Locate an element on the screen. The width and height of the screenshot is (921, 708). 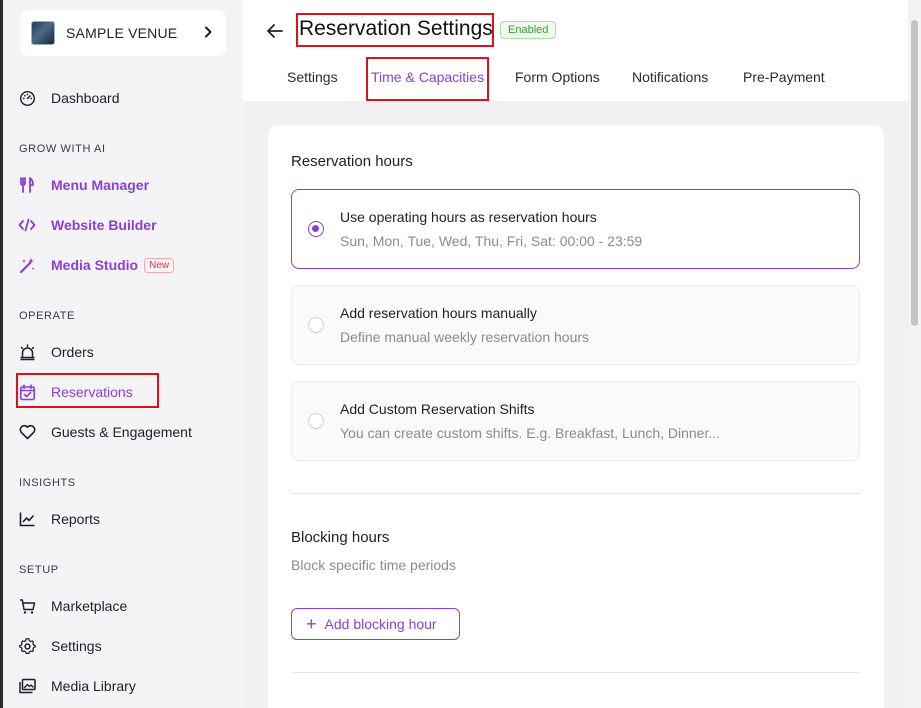
heart-icon is located at coordinates (27, 432).